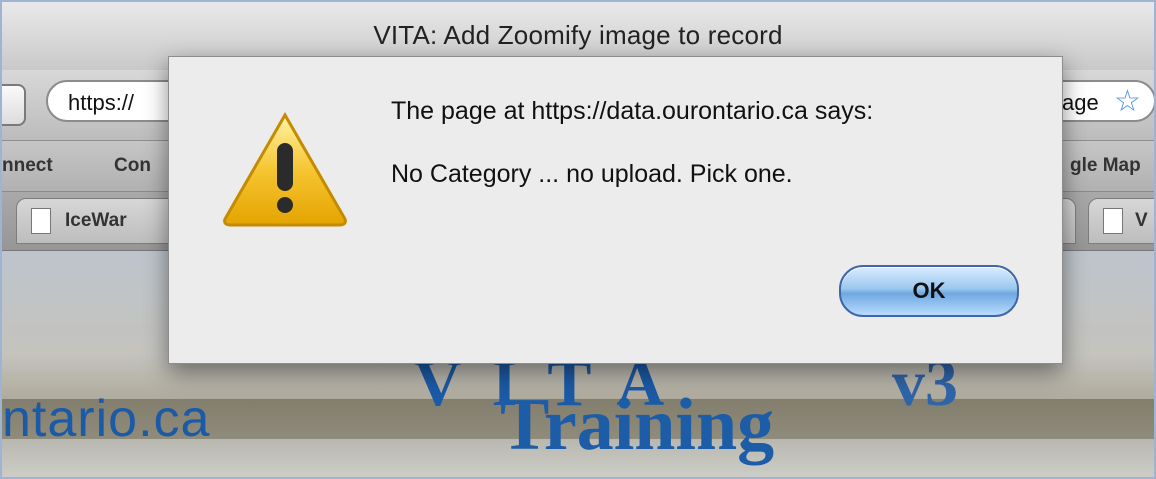 Image resolution: width=1156 pixels, height=479 pixels. What do you see at coordinates (637, 425) in the screenshot?
I see `banner-subtitle: Training` at bounding box center [637, 425].